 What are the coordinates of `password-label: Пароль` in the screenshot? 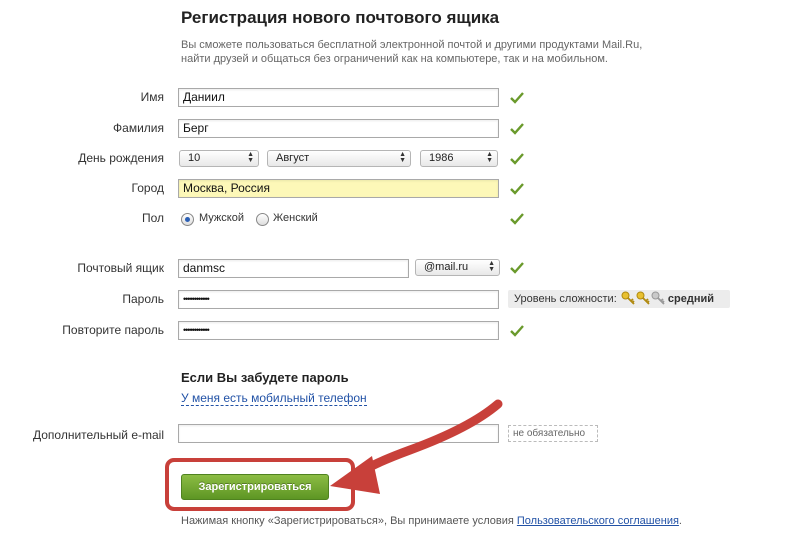 It's located at (143, 299).